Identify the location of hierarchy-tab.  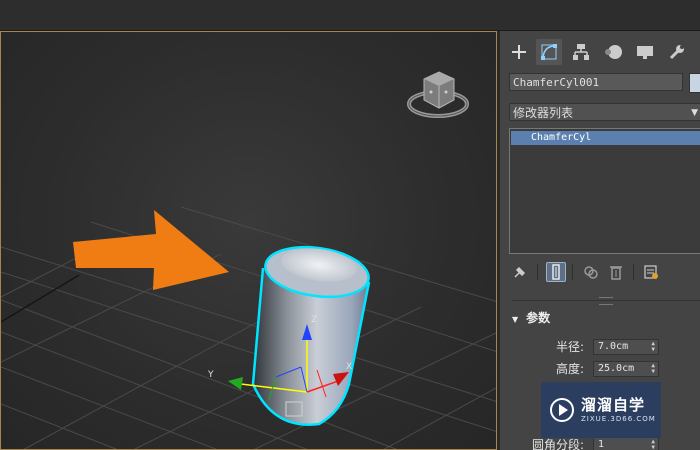
(581, 52).